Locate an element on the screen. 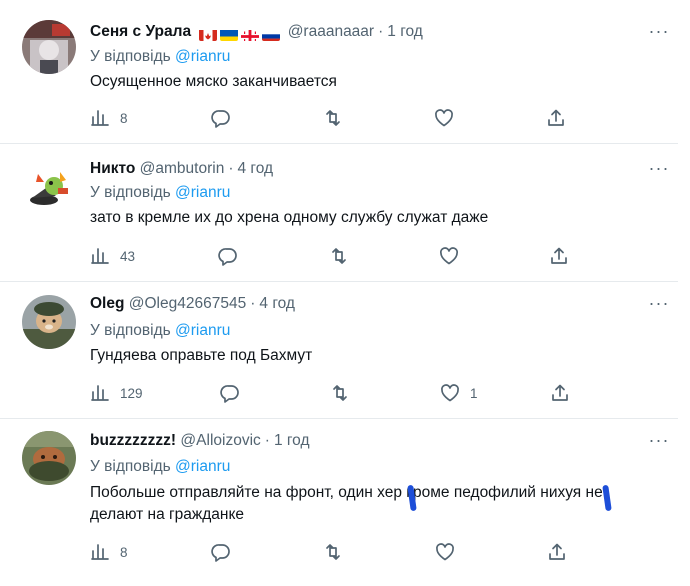 The image size is (690, 586). handle: @Oleg42667545 is located at coordinates (187, 303).